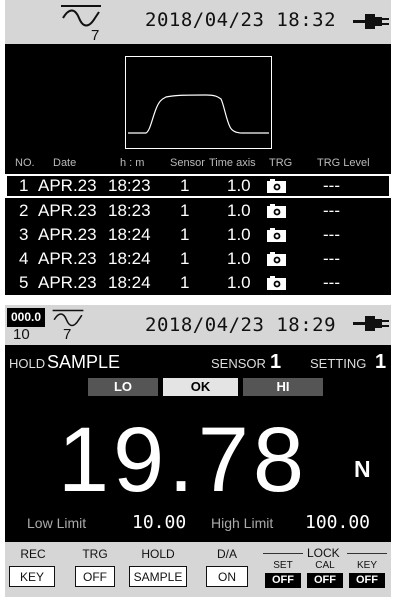 The height and width of the screenshot is (597, 395). What do you see at coordinates (367, 553) in the screenshot?
I see `lock-divider-right` at bounding box center [367, 553].